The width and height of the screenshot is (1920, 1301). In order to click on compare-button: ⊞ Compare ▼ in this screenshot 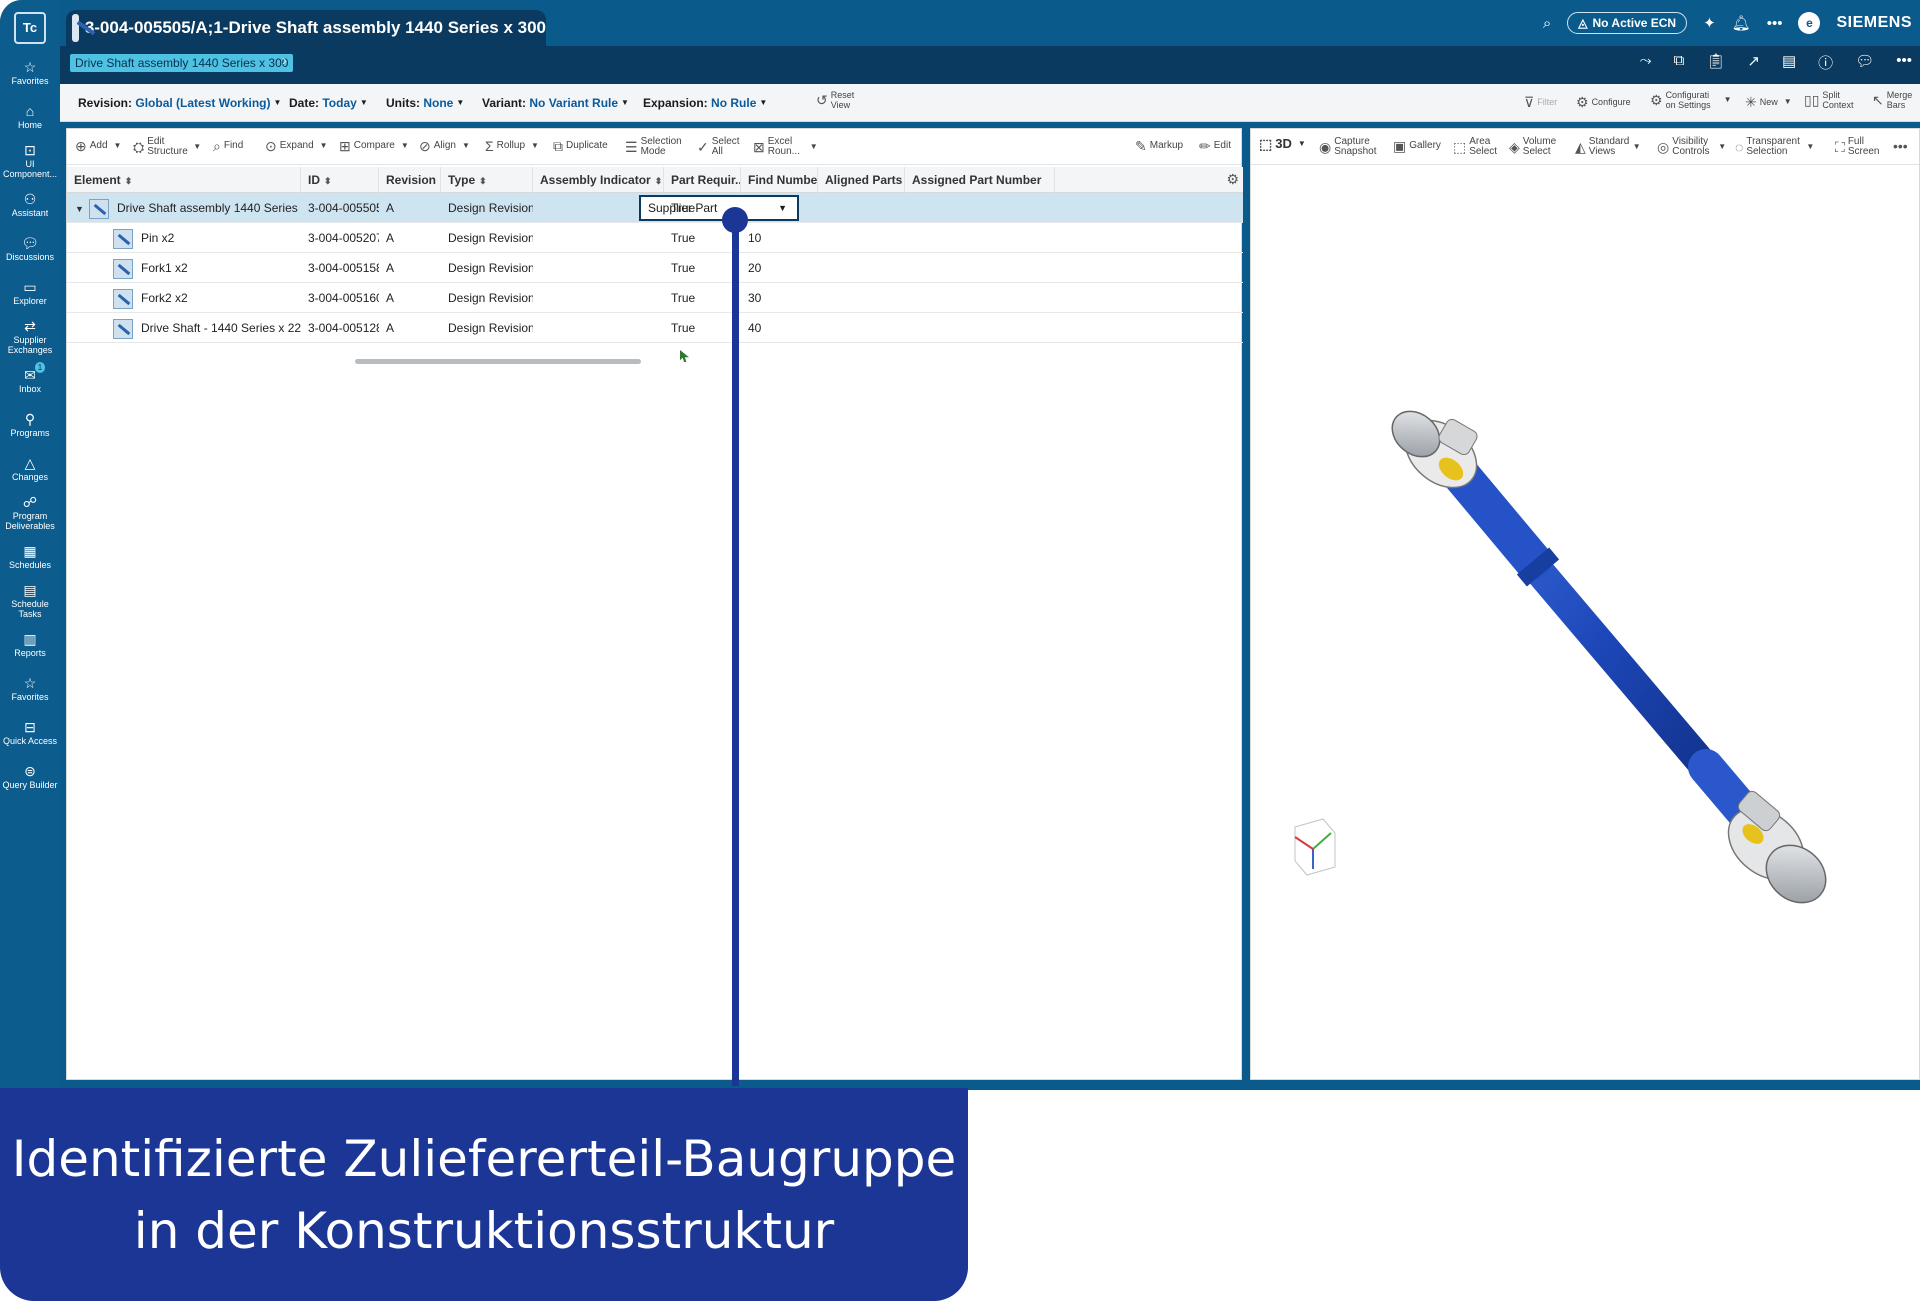, I will do `click(374, 146)`.